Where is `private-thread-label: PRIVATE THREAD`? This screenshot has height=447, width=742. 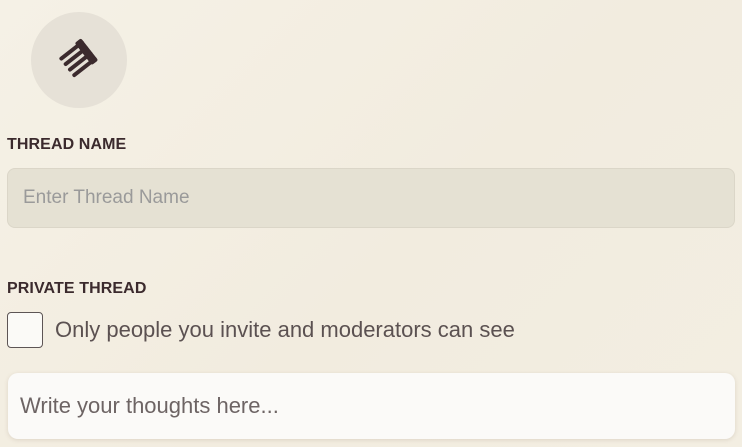
private-thread-label: PRIVATE THREAD is located at coordinates (77, 288).